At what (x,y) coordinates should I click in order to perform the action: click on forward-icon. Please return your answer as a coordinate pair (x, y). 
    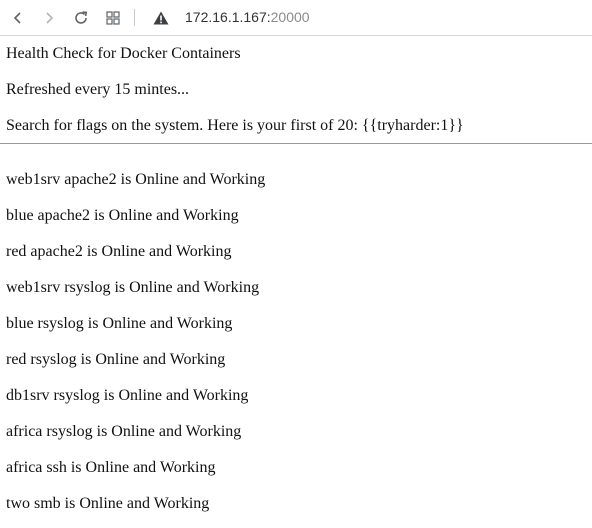
    Looking at the image, I should click on (49, 18).